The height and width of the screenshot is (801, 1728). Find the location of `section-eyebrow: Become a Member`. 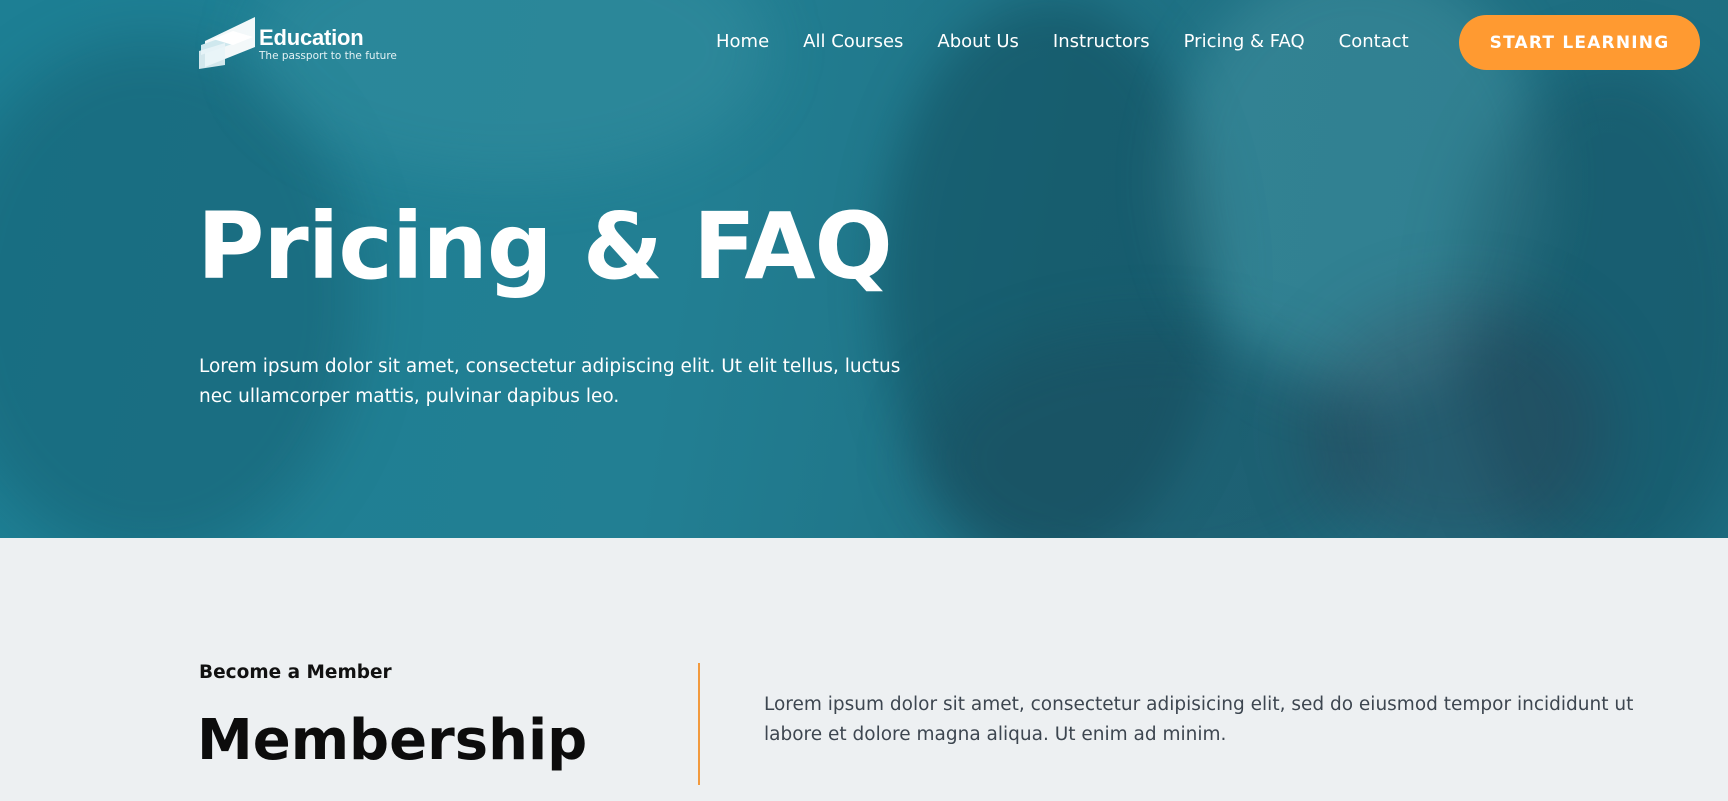

section-eyebrow: Become a Member is located at coordinates (295, 672).